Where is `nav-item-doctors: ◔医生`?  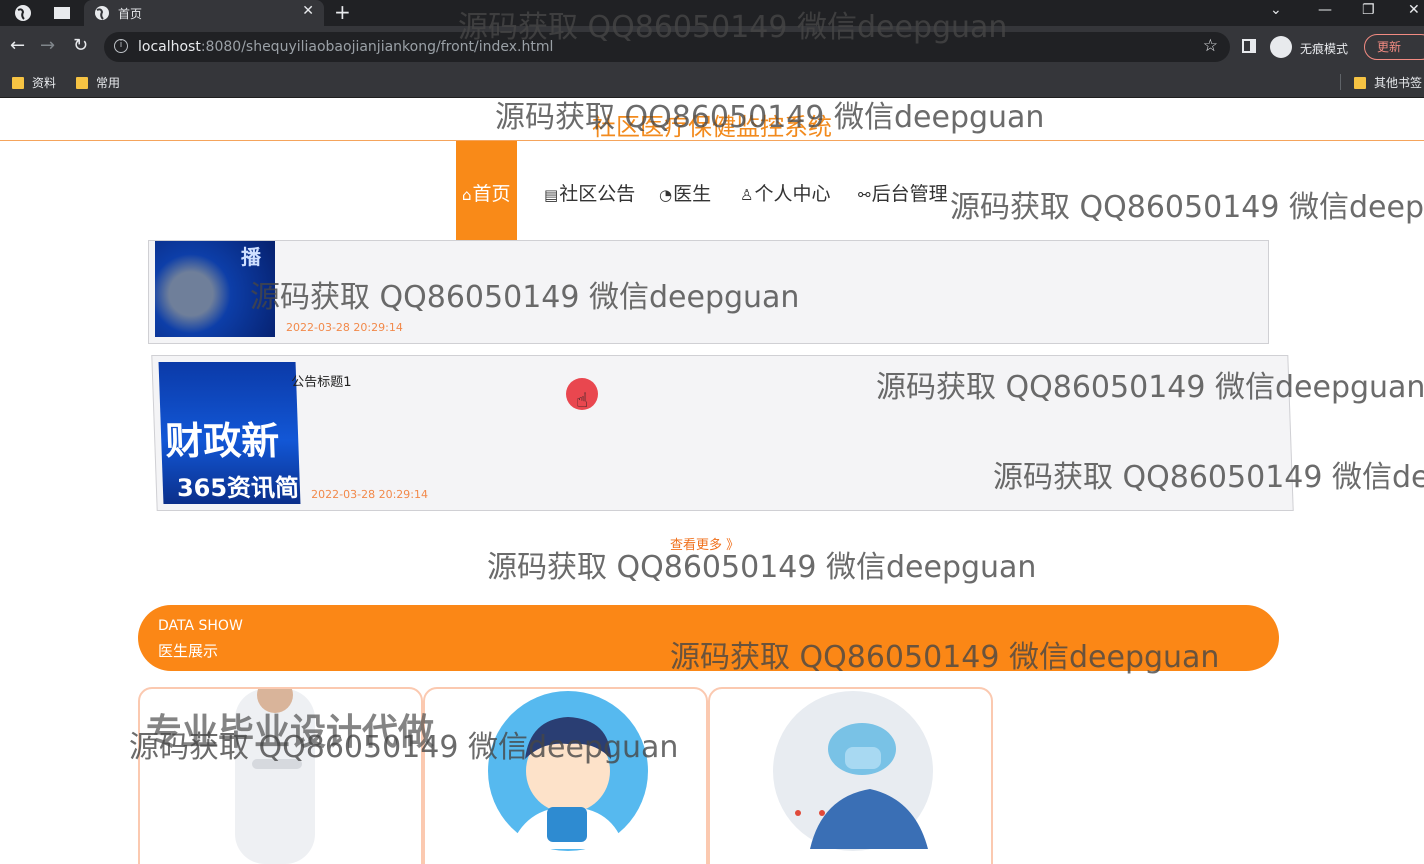
nav-item-doctors: ◔医生 is located at coordinates (685, 192).